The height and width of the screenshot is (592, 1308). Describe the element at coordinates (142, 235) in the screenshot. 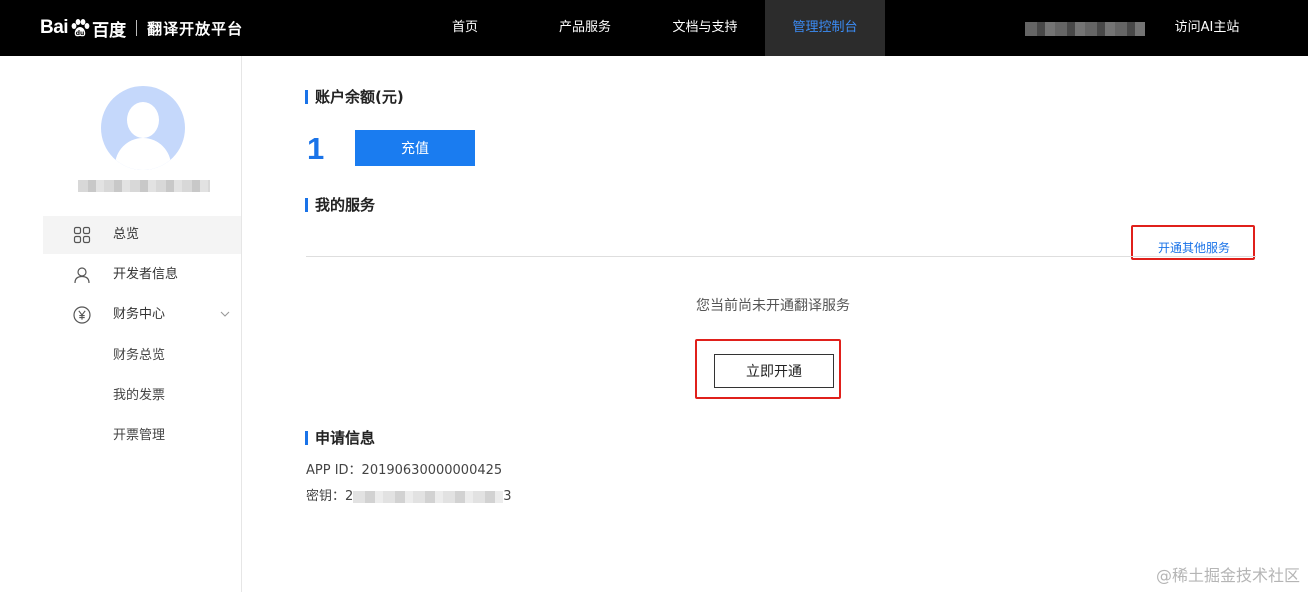

I see `sidebar-item-overview: 总览` at that location.